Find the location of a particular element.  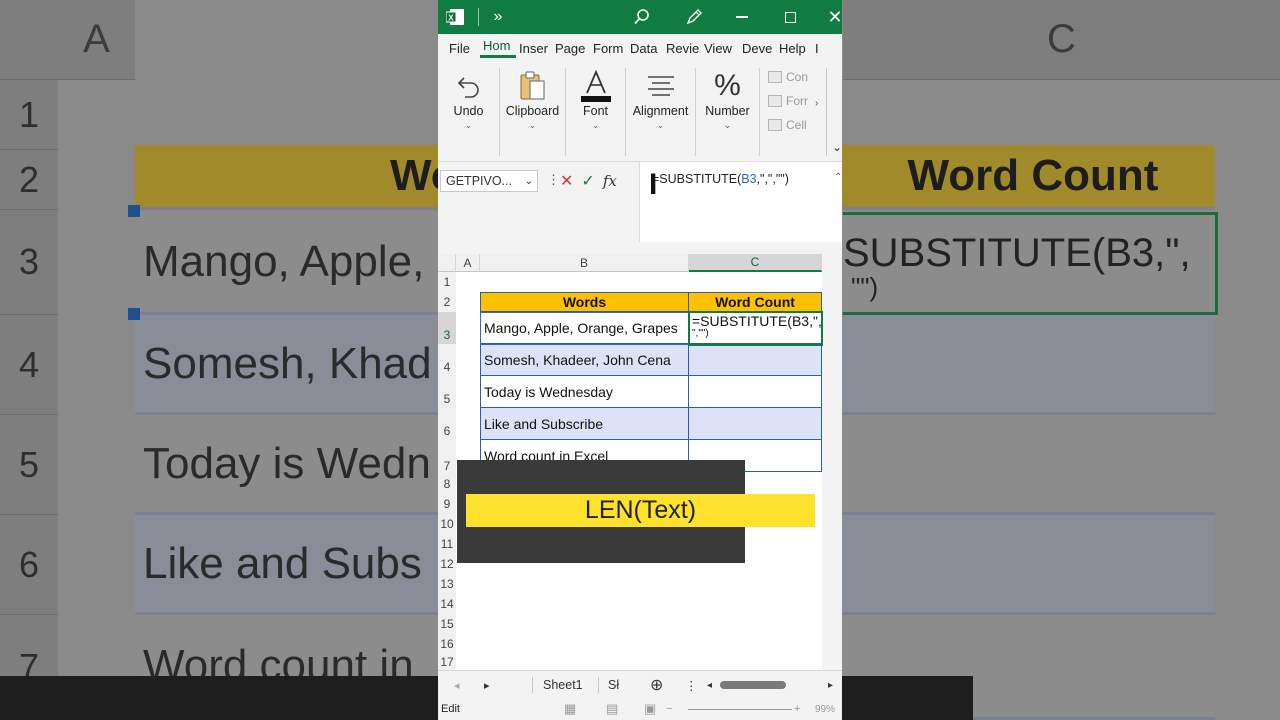

styles-label: Con is located at coordinates (797, 77).